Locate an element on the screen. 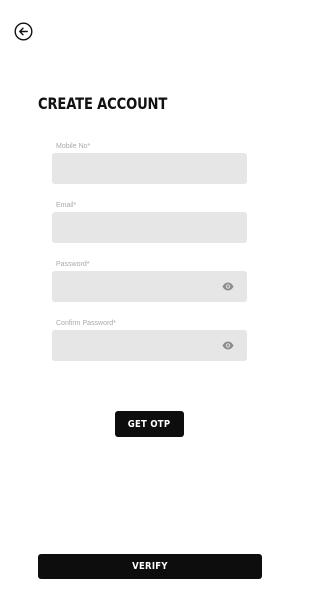  email-field is located at coordinates (149, 227).